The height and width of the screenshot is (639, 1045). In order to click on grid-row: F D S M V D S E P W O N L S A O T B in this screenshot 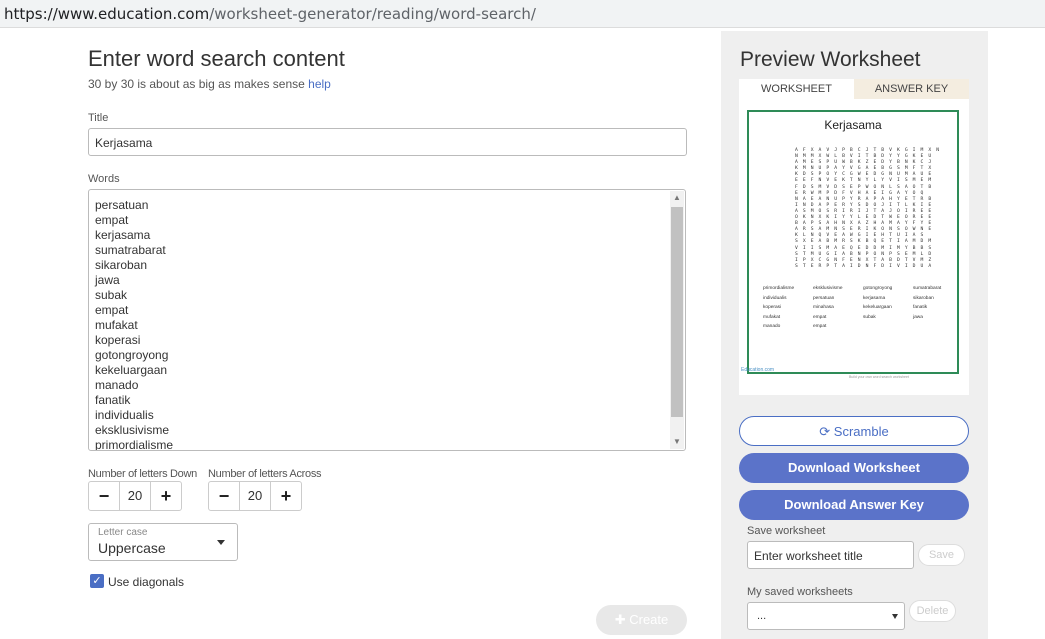, I will do `click(864, 187)`.